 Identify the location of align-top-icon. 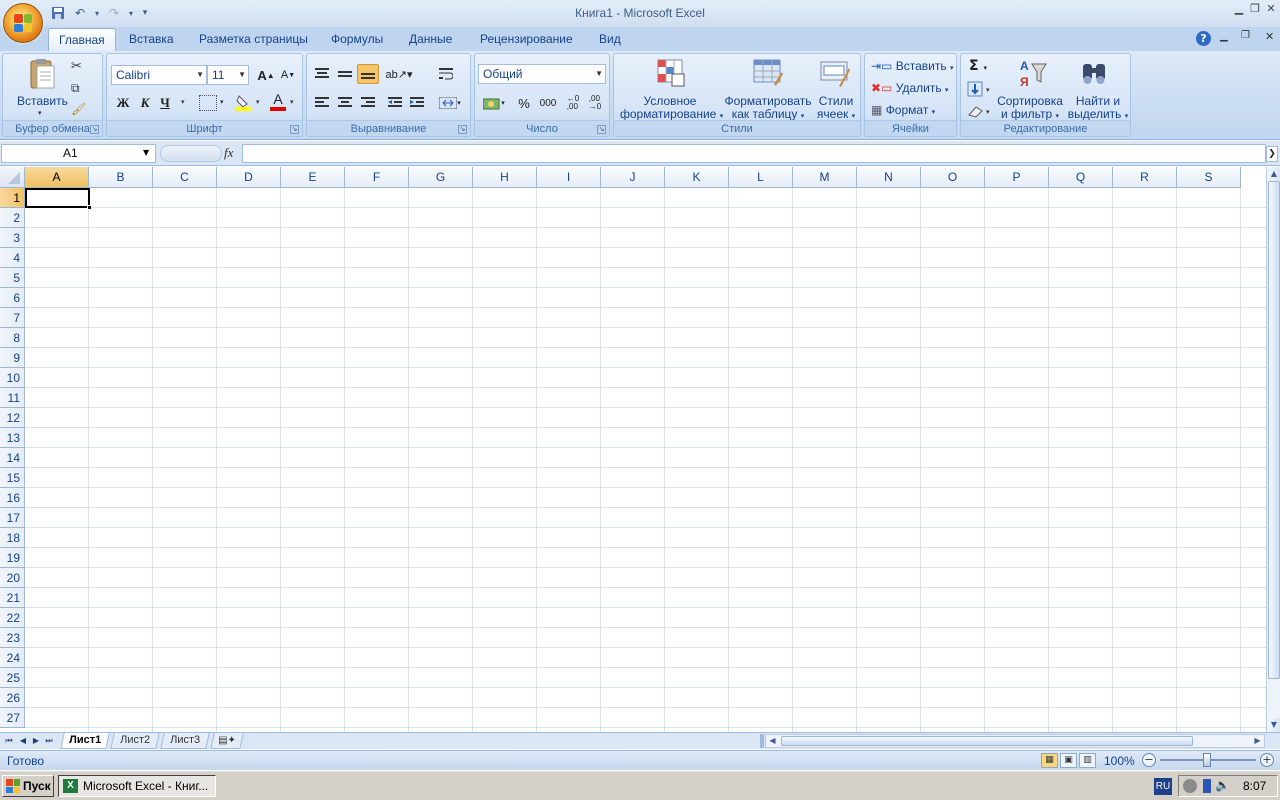
(322, 74).